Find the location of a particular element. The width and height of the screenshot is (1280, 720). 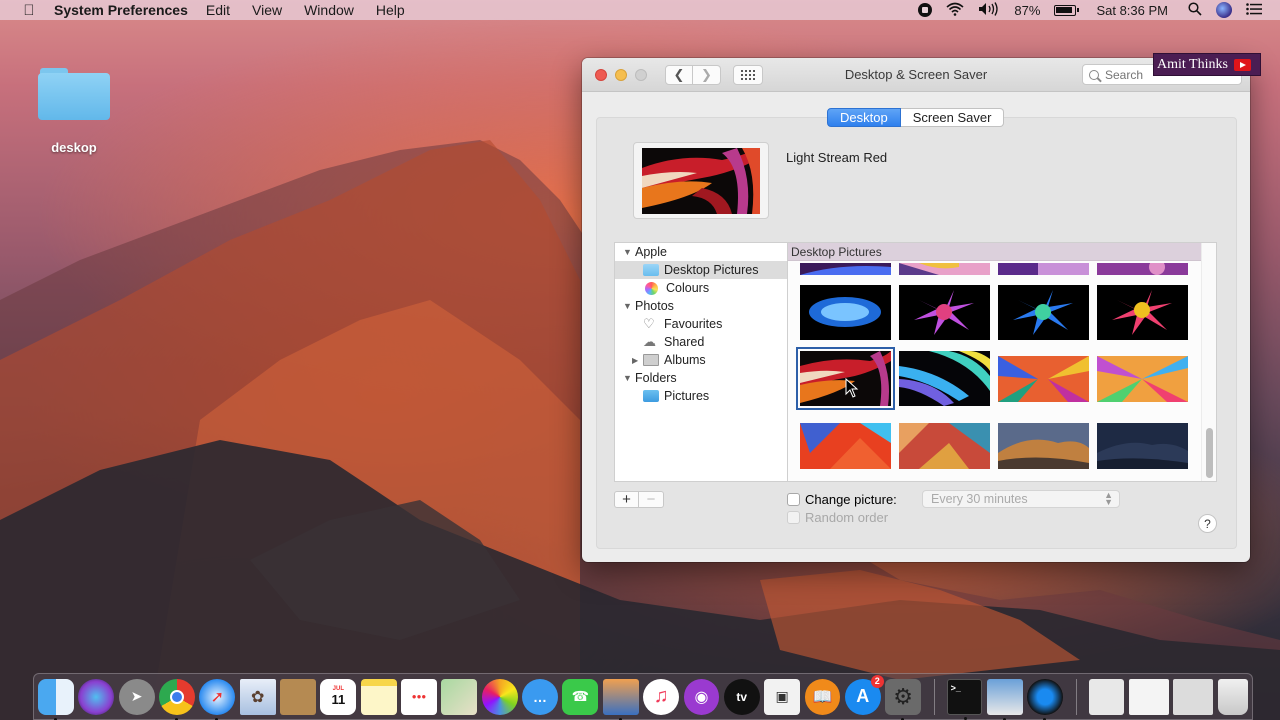

zoom-button is located at coordinates (641, 74).